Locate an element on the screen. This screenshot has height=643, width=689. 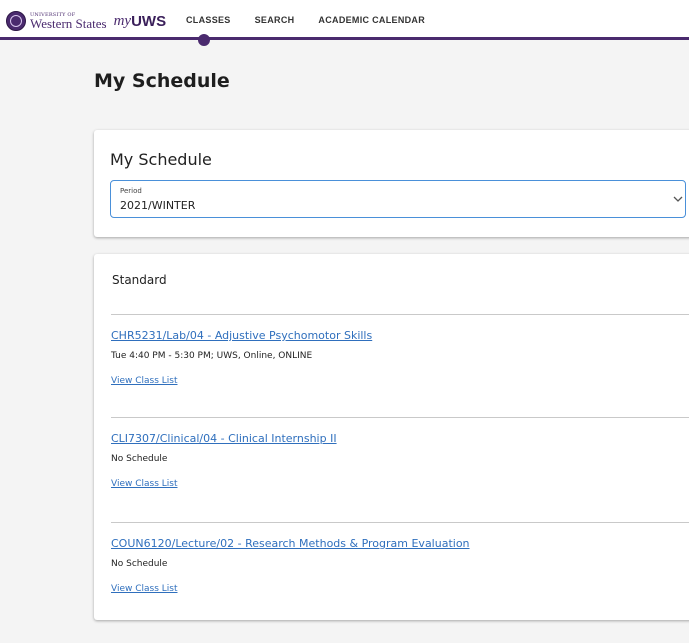
nav-tab-search: SEARCH is located at coordinates (275, 20).